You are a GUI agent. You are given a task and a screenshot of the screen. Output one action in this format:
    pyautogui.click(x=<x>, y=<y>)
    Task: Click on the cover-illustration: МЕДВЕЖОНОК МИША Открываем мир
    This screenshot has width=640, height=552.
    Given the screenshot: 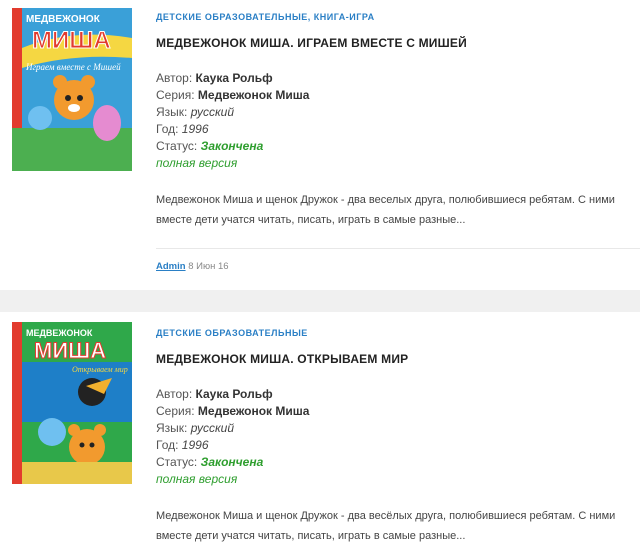 What is the action you would take?
    pyautogui.click(x=72, y=403)
    